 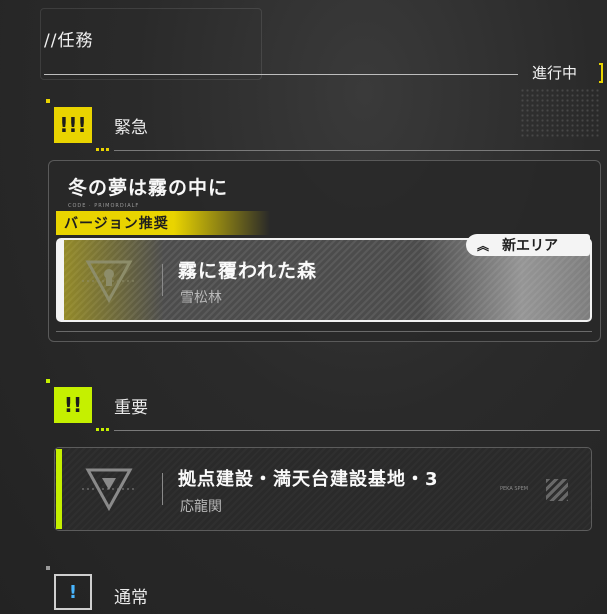 What do you see at coordinates (131, 598) in the screenshot?
I see `normal-section-label: 通常` at bounding box center [131, 598].